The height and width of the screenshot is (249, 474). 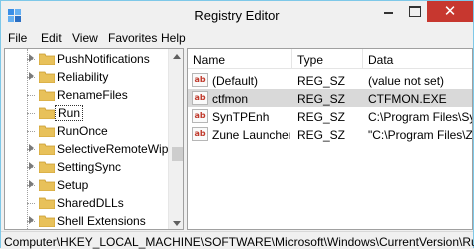 I want to click on tree-item: RunOnce, so click(x=100, y=131).